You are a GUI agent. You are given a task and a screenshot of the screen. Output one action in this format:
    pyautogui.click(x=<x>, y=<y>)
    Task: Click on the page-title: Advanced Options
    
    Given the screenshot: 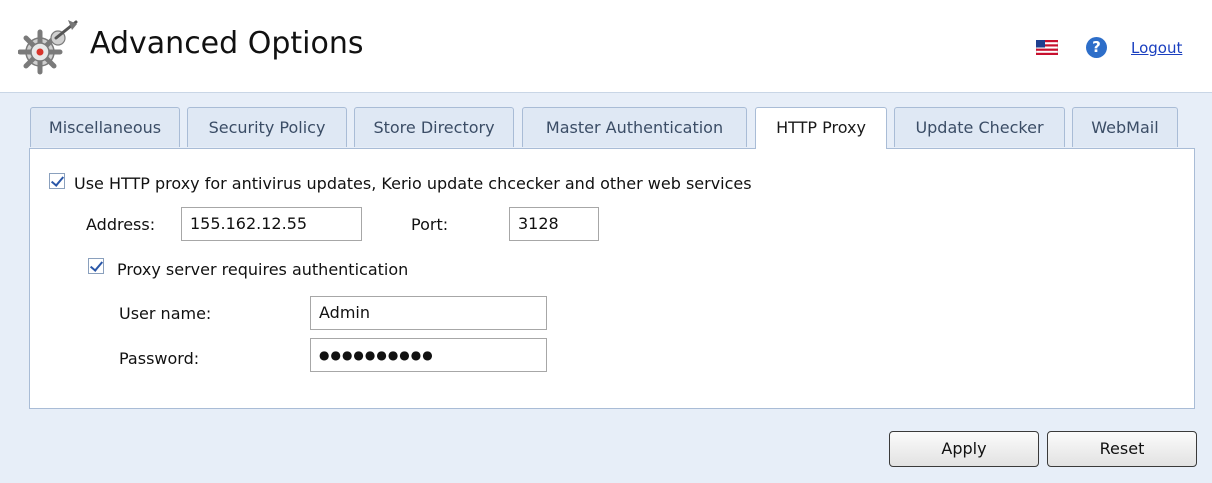 What is the action you would take?
    pyautogui.click(x=227, y=43)
    